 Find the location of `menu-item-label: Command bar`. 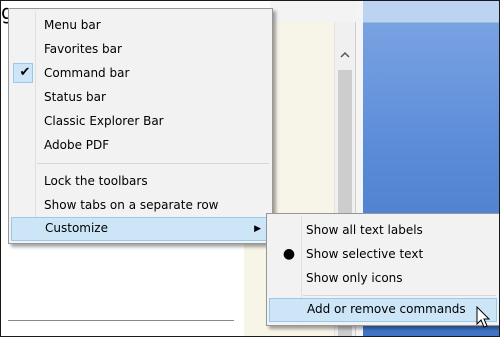

menu-item-label: Command bar is located at coordinates (87, 73).